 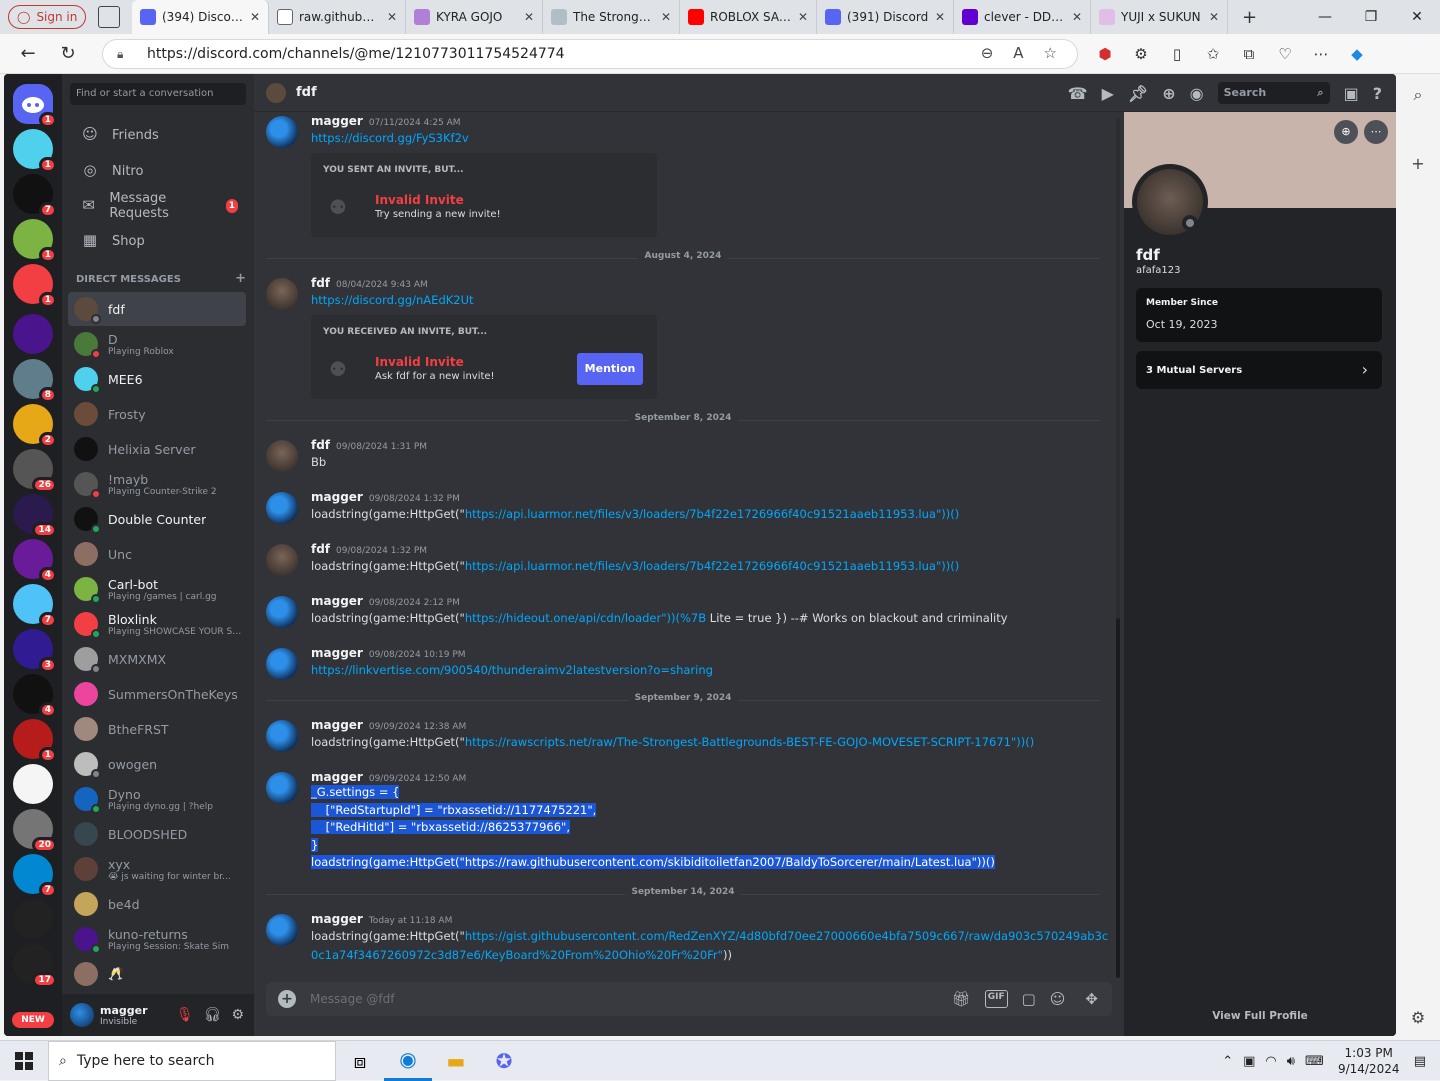 What do you see at coordinates (1078, 93) in the screenshot?
I see `voice-call-icon: ☎` at bounding box center [1078, 93].